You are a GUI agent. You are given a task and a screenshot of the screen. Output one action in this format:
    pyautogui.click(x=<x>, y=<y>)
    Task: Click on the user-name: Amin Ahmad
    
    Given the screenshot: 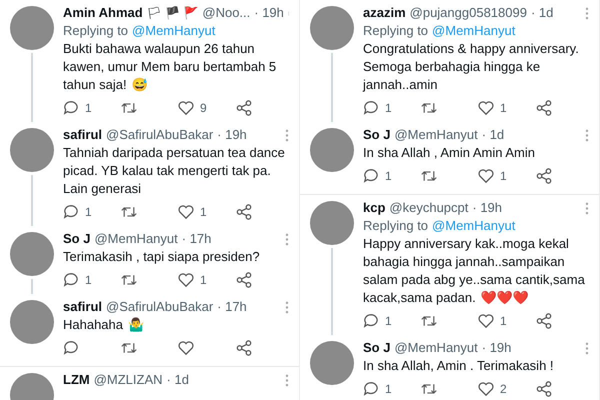 What is the action you would take?
    pyautogui.click(x=103, y=13)
    